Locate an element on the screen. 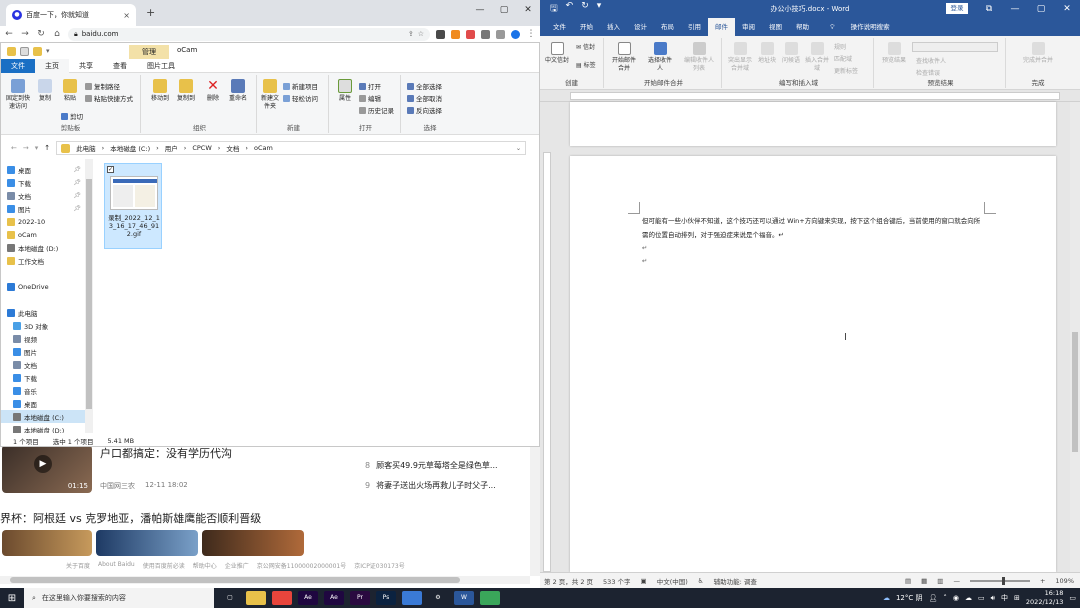  update-labels-button: 更新标签 is located at coordinates (846, 70).